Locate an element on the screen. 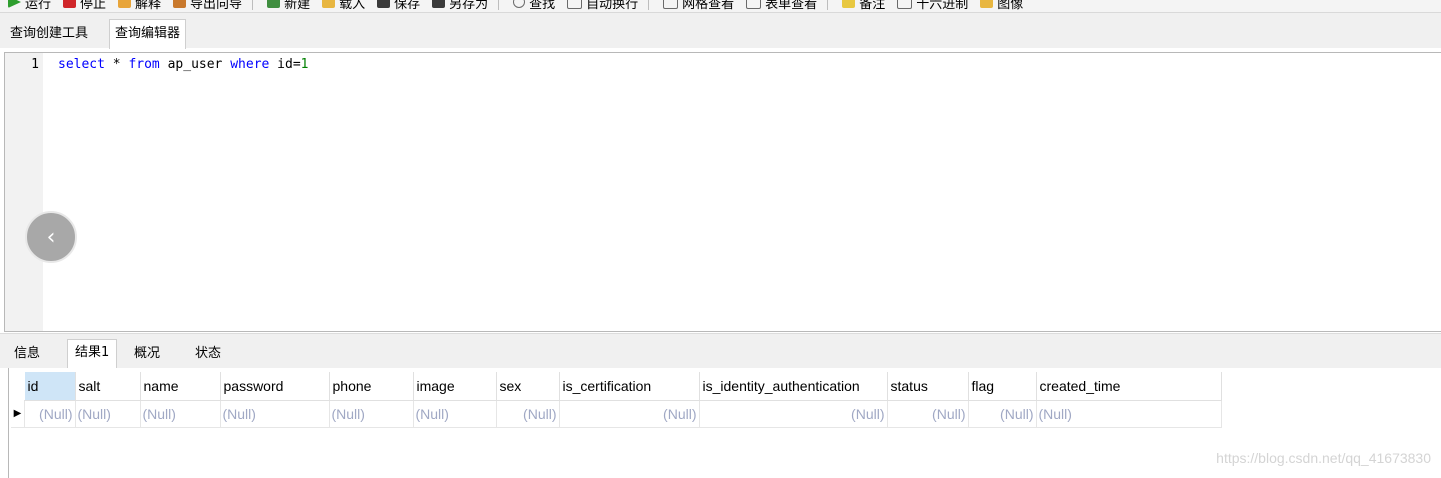 The image size is (1441, 478). new-button: 新建 is located at coordinates (288, 6).